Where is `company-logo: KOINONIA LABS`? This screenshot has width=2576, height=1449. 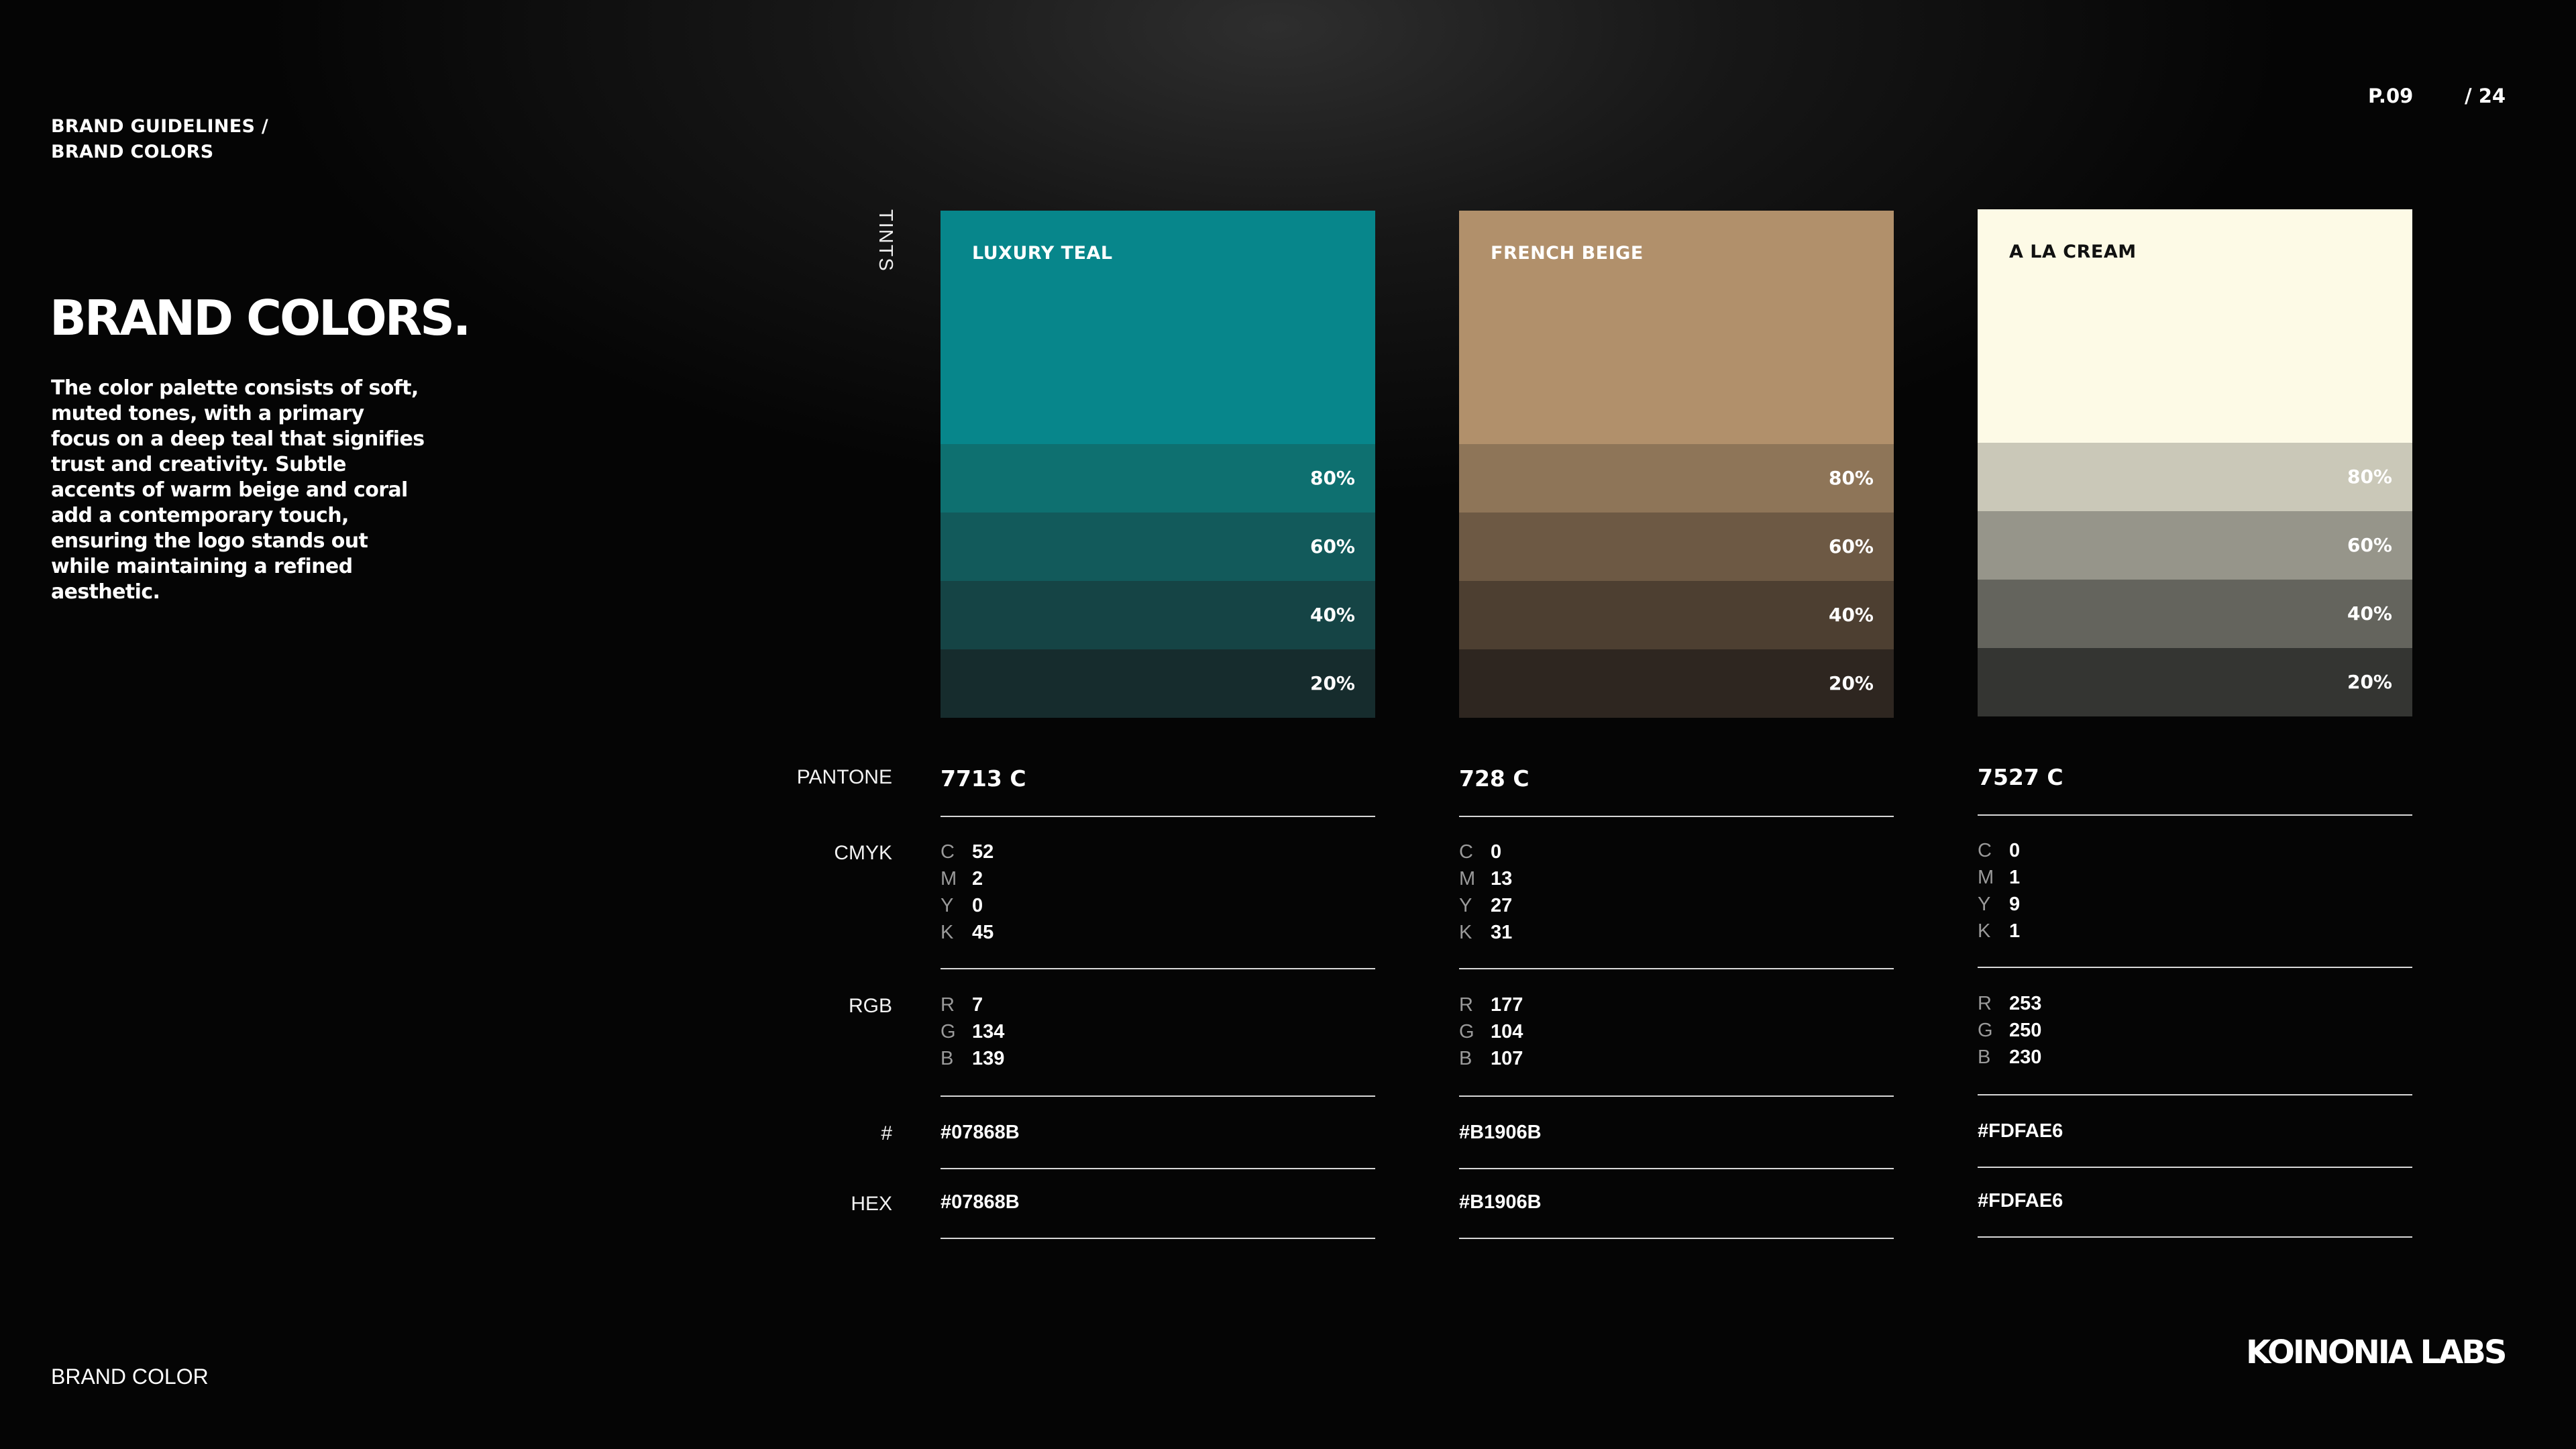
company-logo: KOINONIA LABS is located at coordinates (2376, 1352).